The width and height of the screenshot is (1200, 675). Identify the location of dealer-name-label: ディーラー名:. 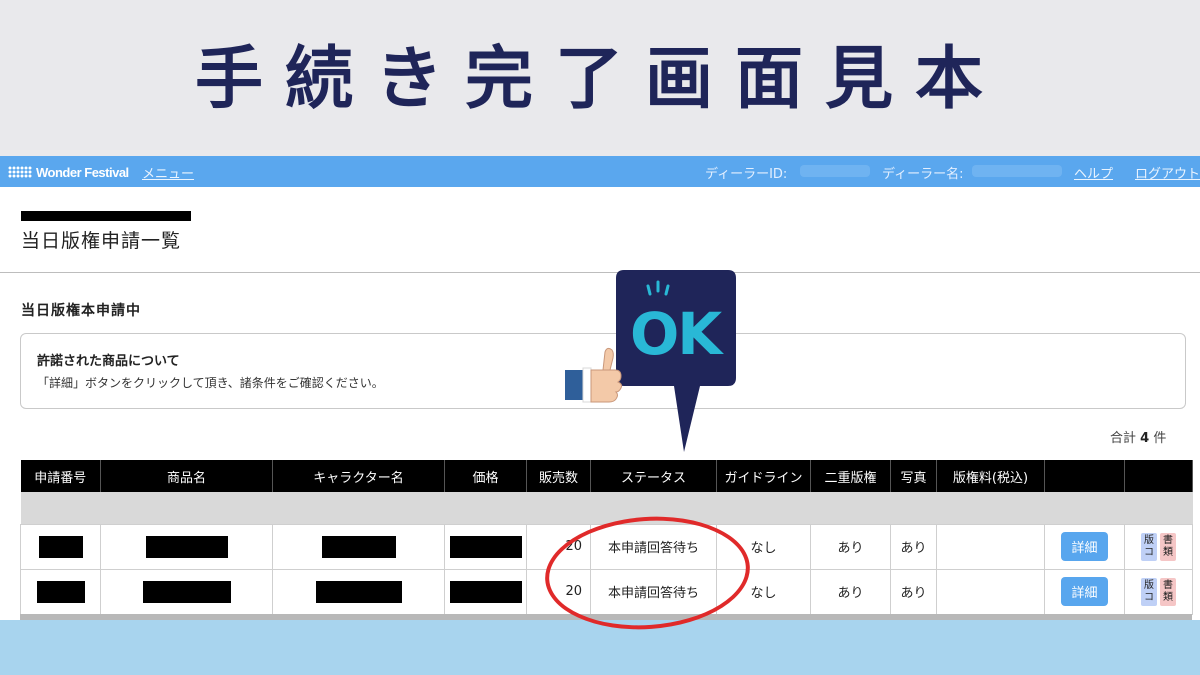
(923, 174).